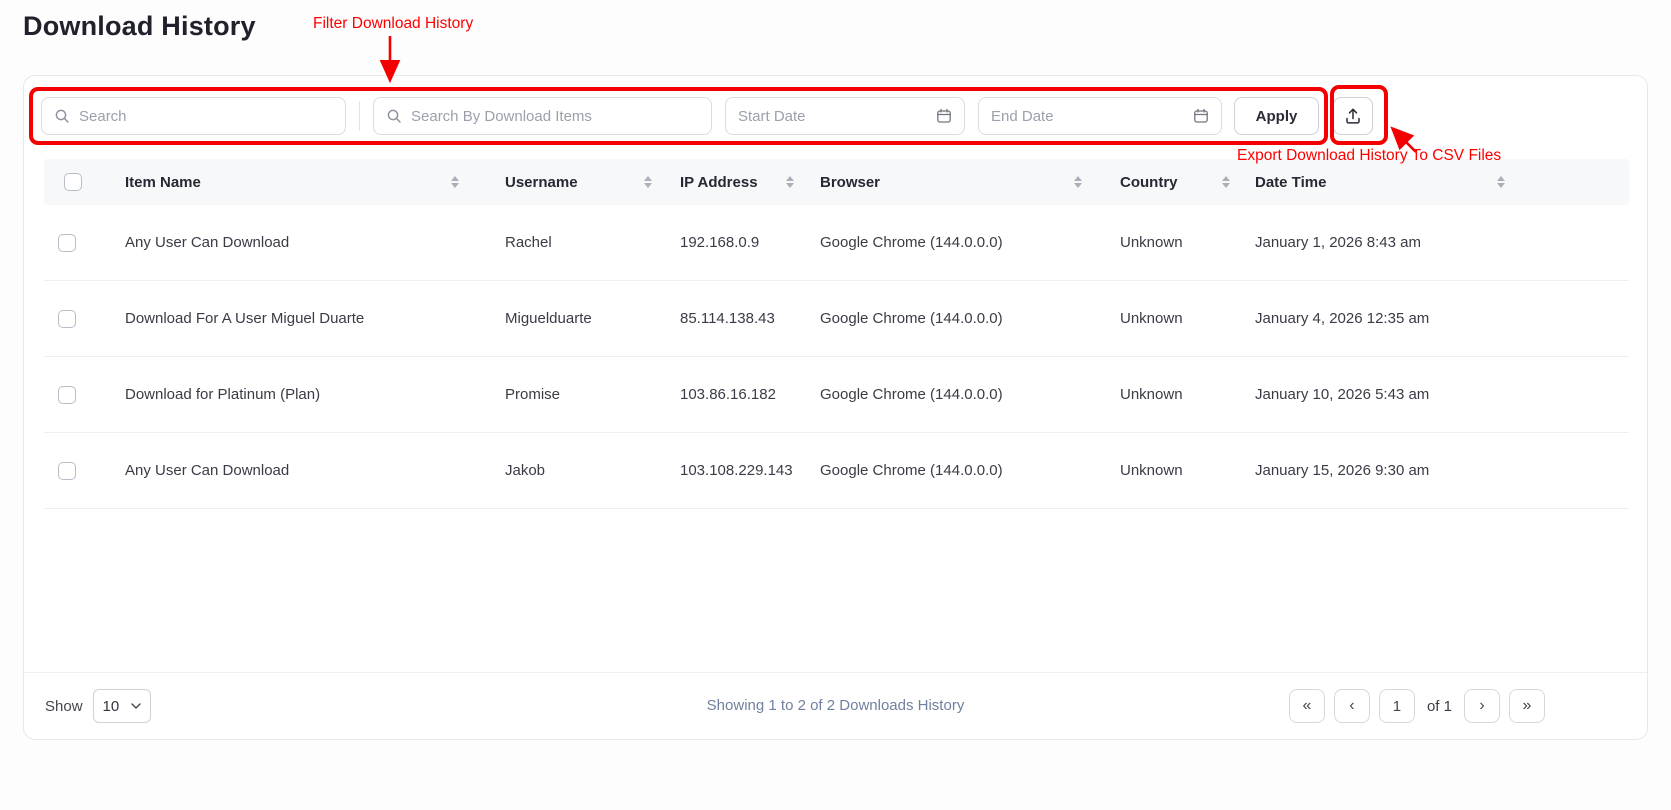 The image size is (1671, 810). I want to click on annotation-export-label: Export Download History To CSV Files, so click(1369, 155).